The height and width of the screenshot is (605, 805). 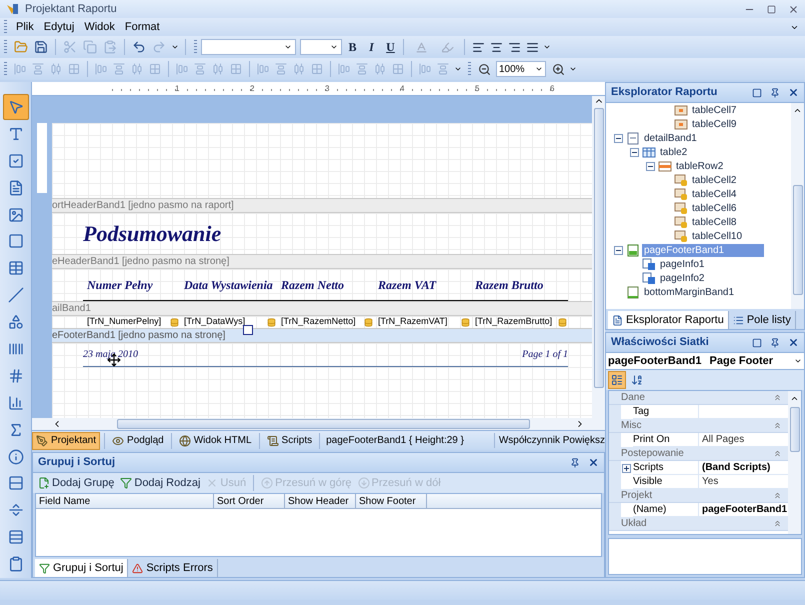 What do you see at coordinates (248, 330) in the screenshot?
I see `smart-tag-button` at bounding box center [248, 330].